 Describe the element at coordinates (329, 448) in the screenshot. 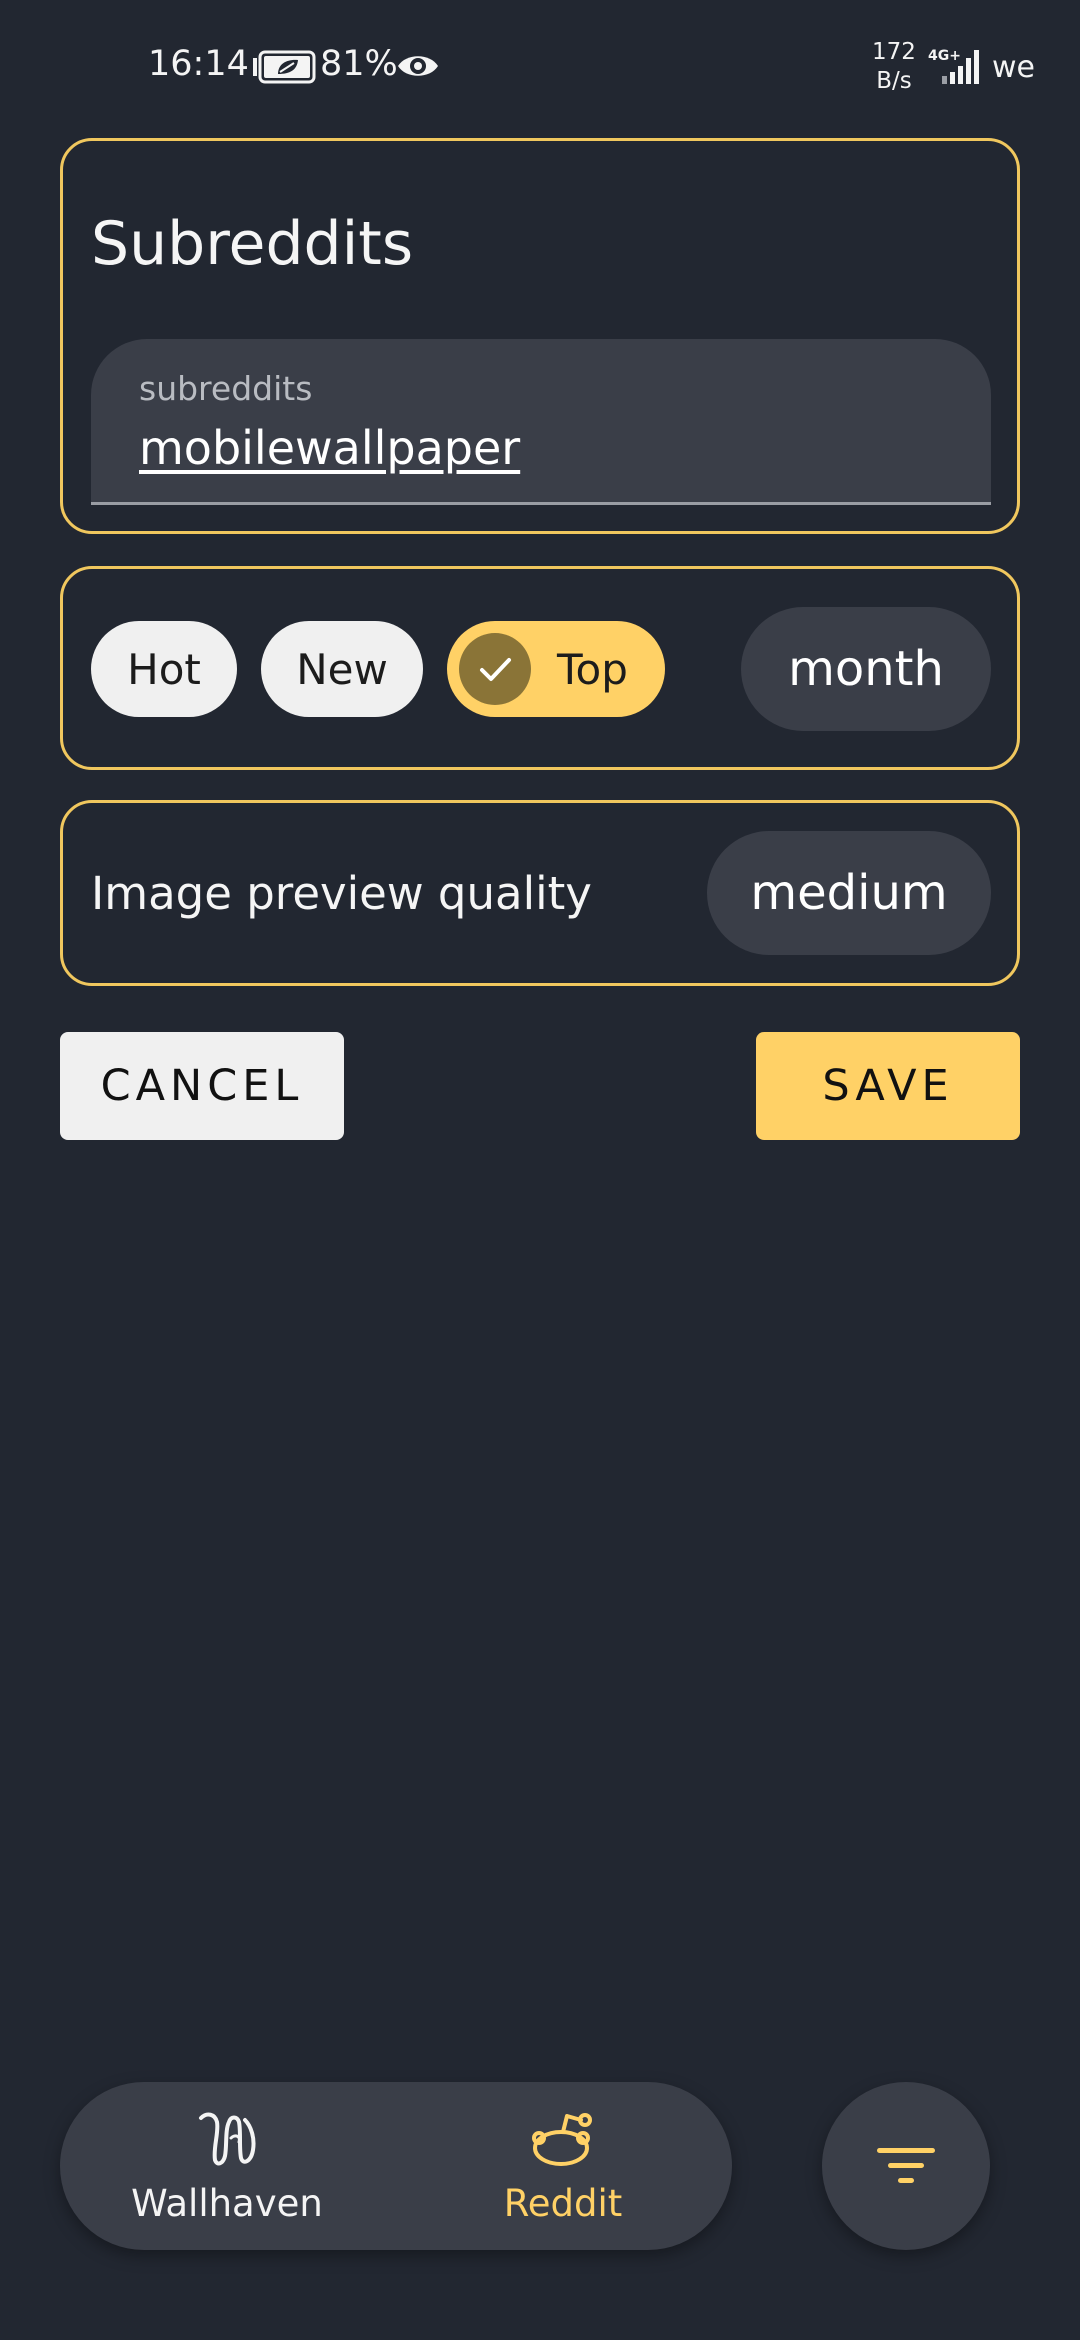

I see `subreddits-input-value: mobilewallpaper` at that location.